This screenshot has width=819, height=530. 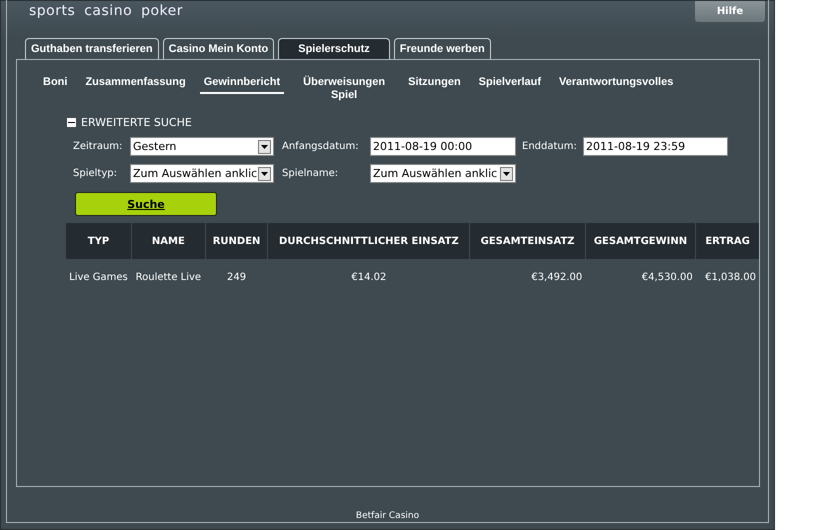 What do you see at coordinates (727, 277) in the screenshot?
I see `table-cell: €1,038.00` at bounding box center [727, 277].